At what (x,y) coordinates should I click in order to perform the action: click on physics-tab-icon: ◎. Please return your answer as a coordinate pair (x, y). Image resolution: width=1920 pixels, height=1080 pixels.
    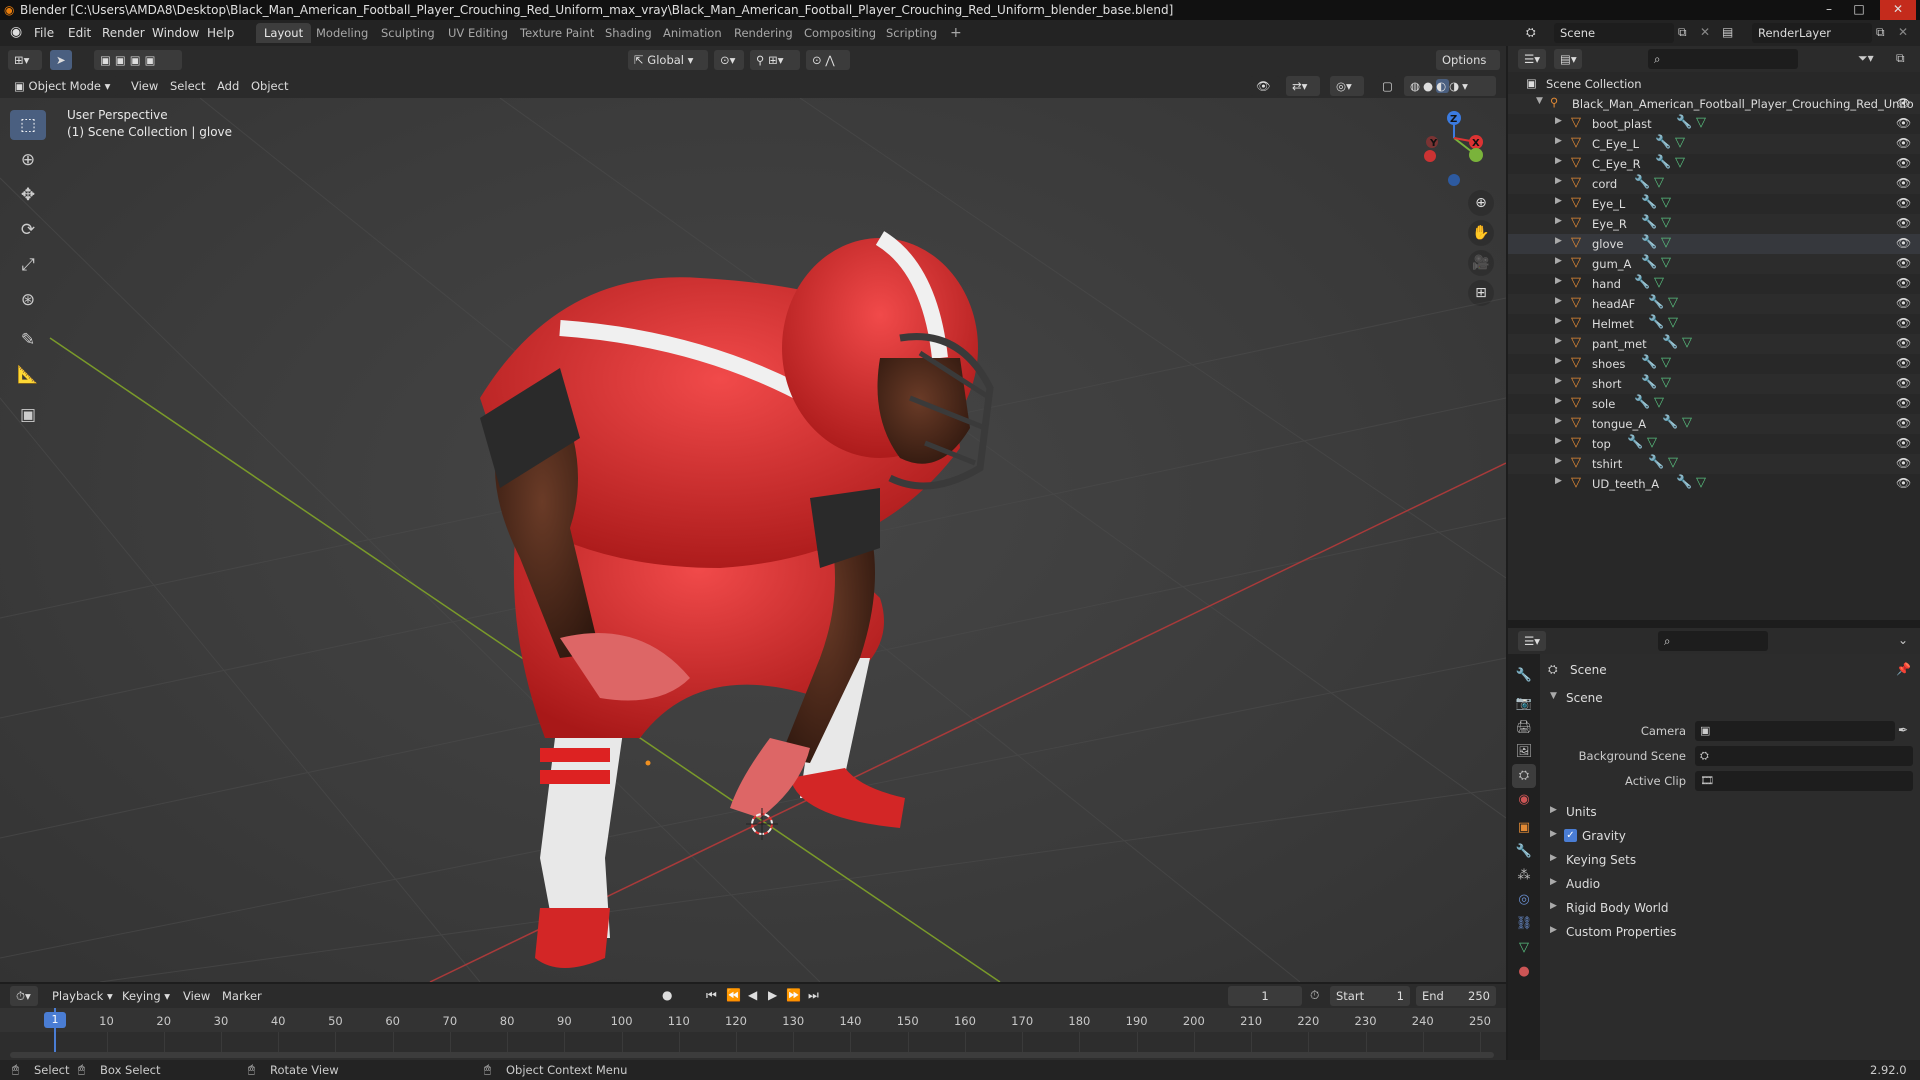
    Looking at the image, I should click on (1524, 900).